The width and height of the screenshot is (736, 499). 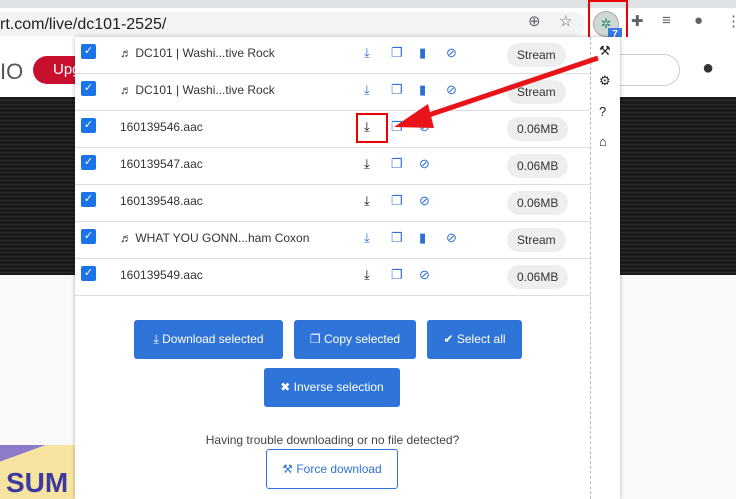 I want to click on search-input, so click(x=645, y=70).